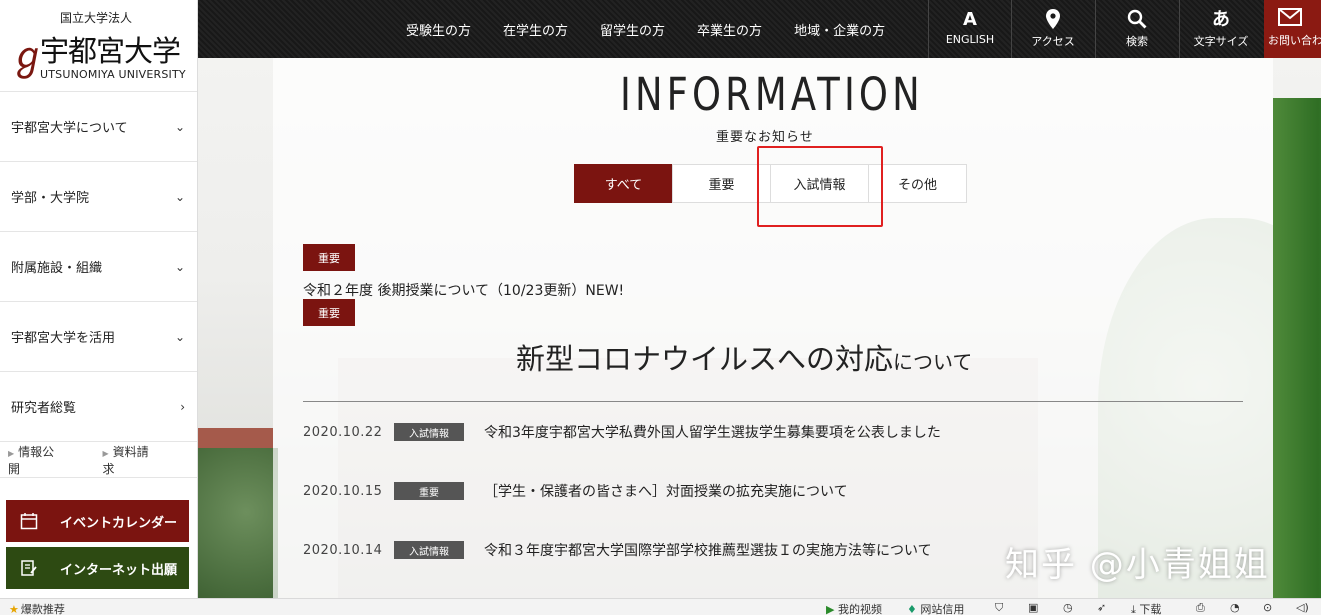  Describe the element at coordinates (343, 432) in the screenshot. I see `news-date: 2020.10.22` at that location.